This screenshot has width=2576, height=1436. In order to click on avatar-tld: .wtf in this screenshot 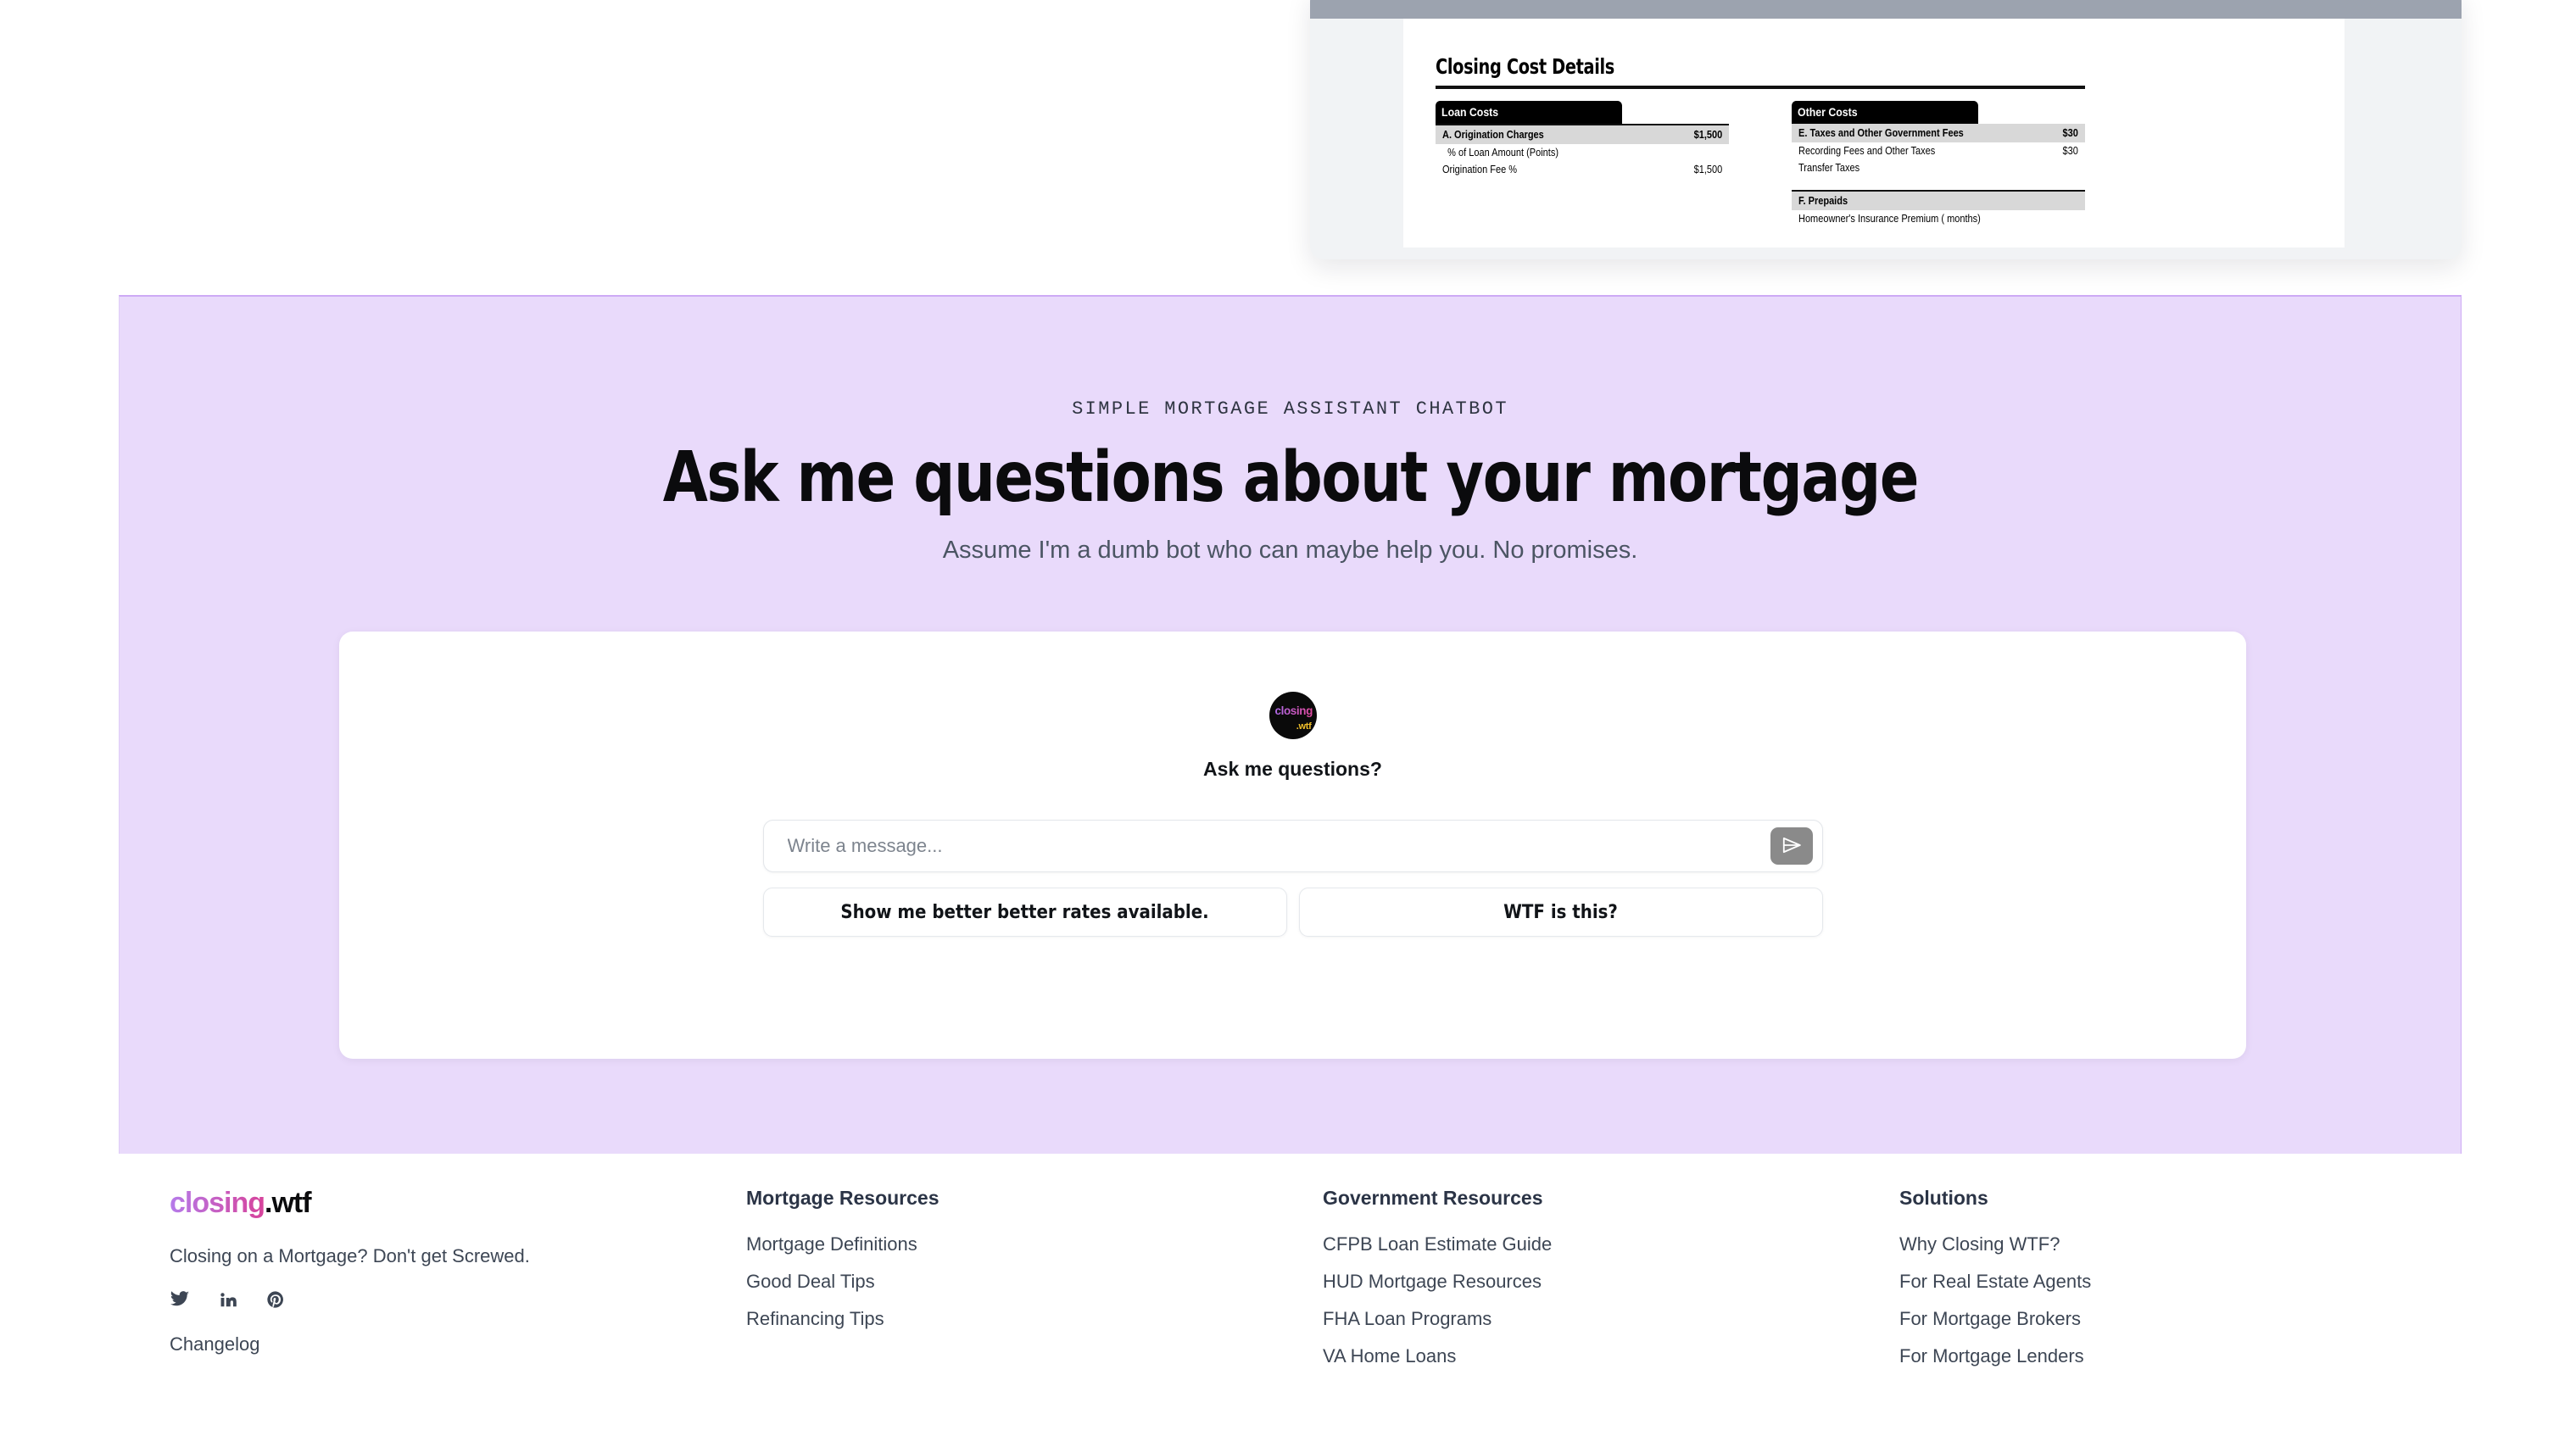, I will do `click(1304, 726)`.